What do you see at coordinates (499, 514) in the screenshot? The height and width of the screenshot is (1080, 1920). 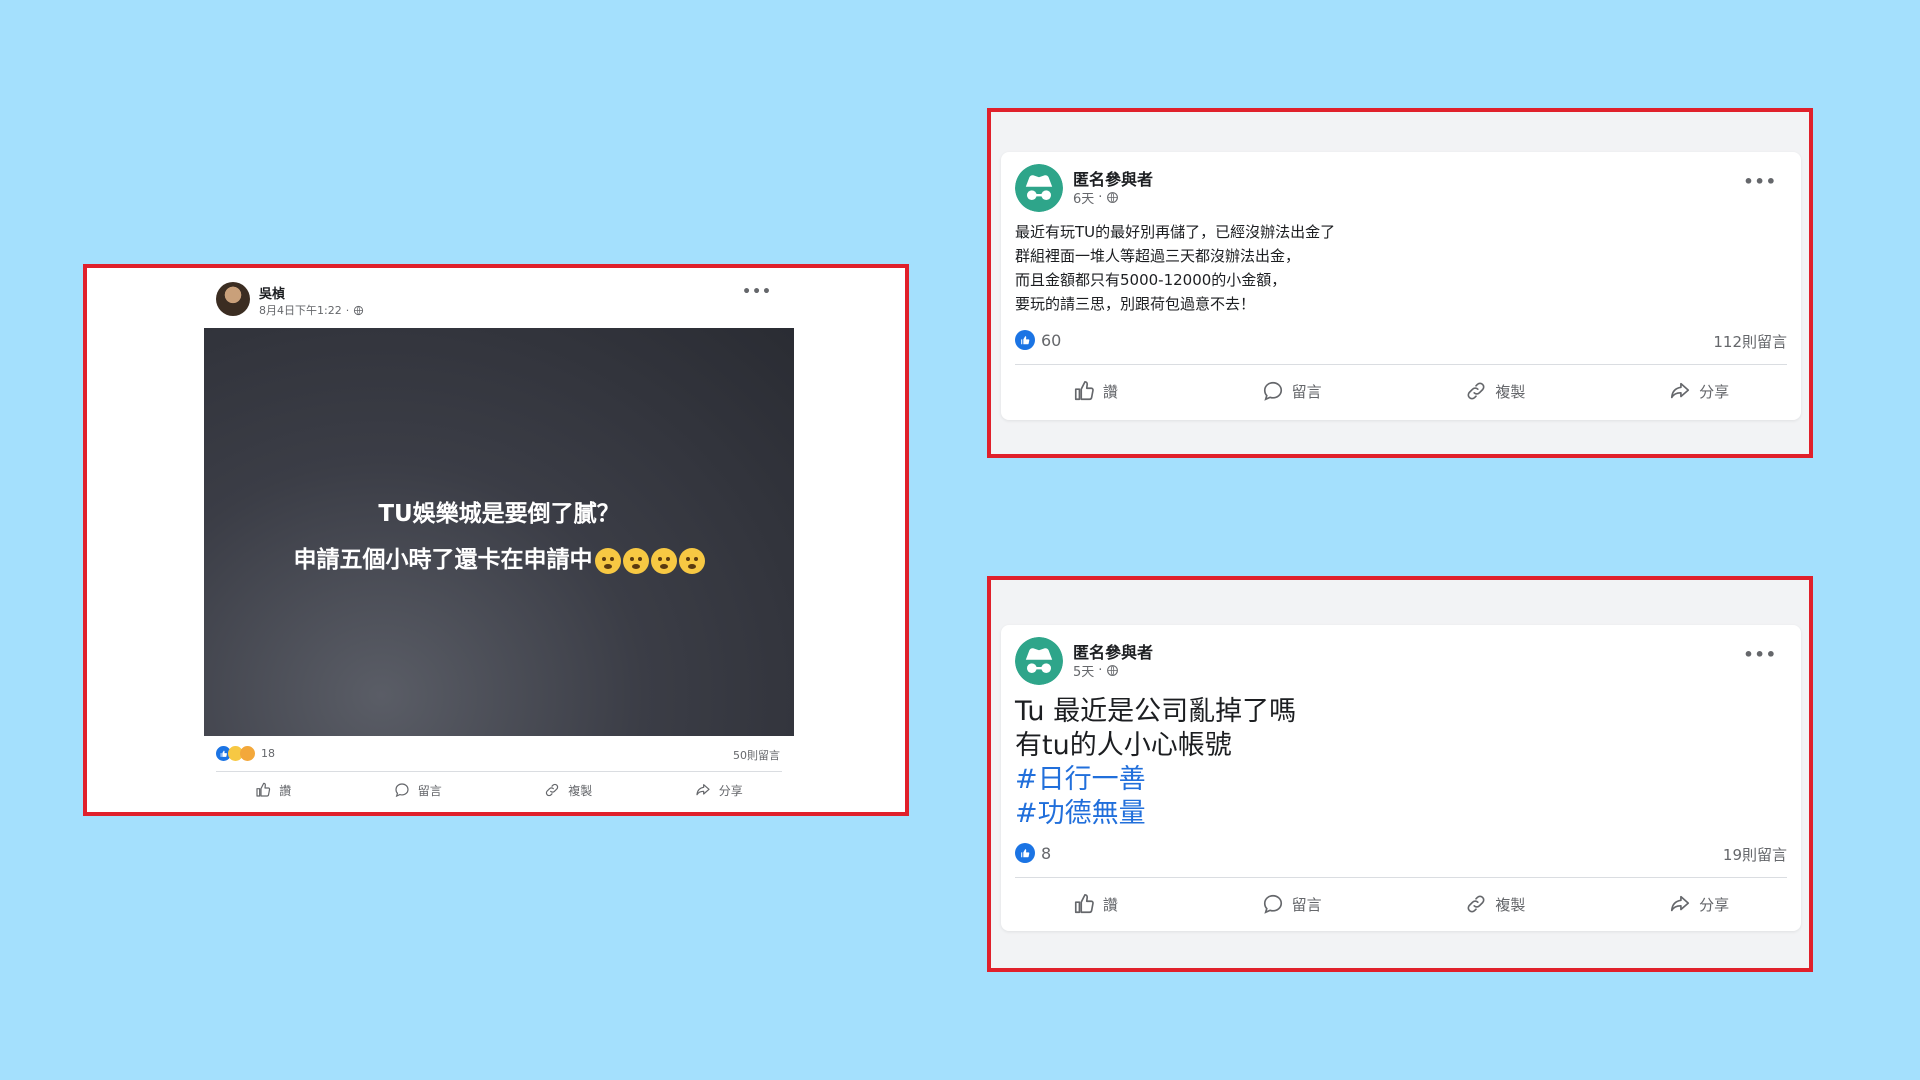 I see `image-text-line1: TU娛樂城是要倒了膩？` at bounding box center [499, 514].